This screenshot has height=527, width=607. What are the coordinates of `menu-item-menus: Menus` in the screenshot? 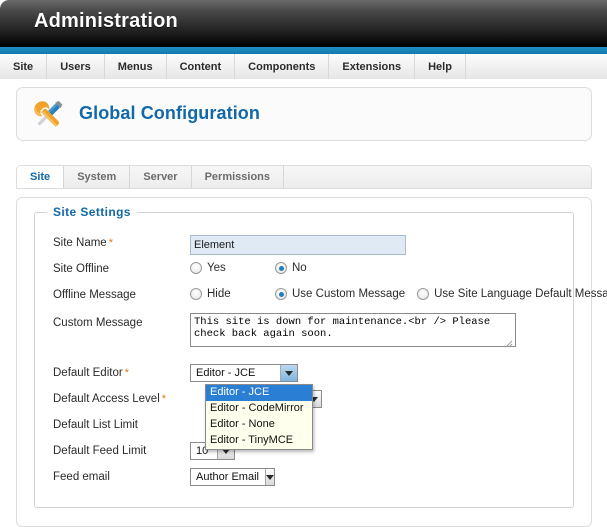 It's located at (136, 66).